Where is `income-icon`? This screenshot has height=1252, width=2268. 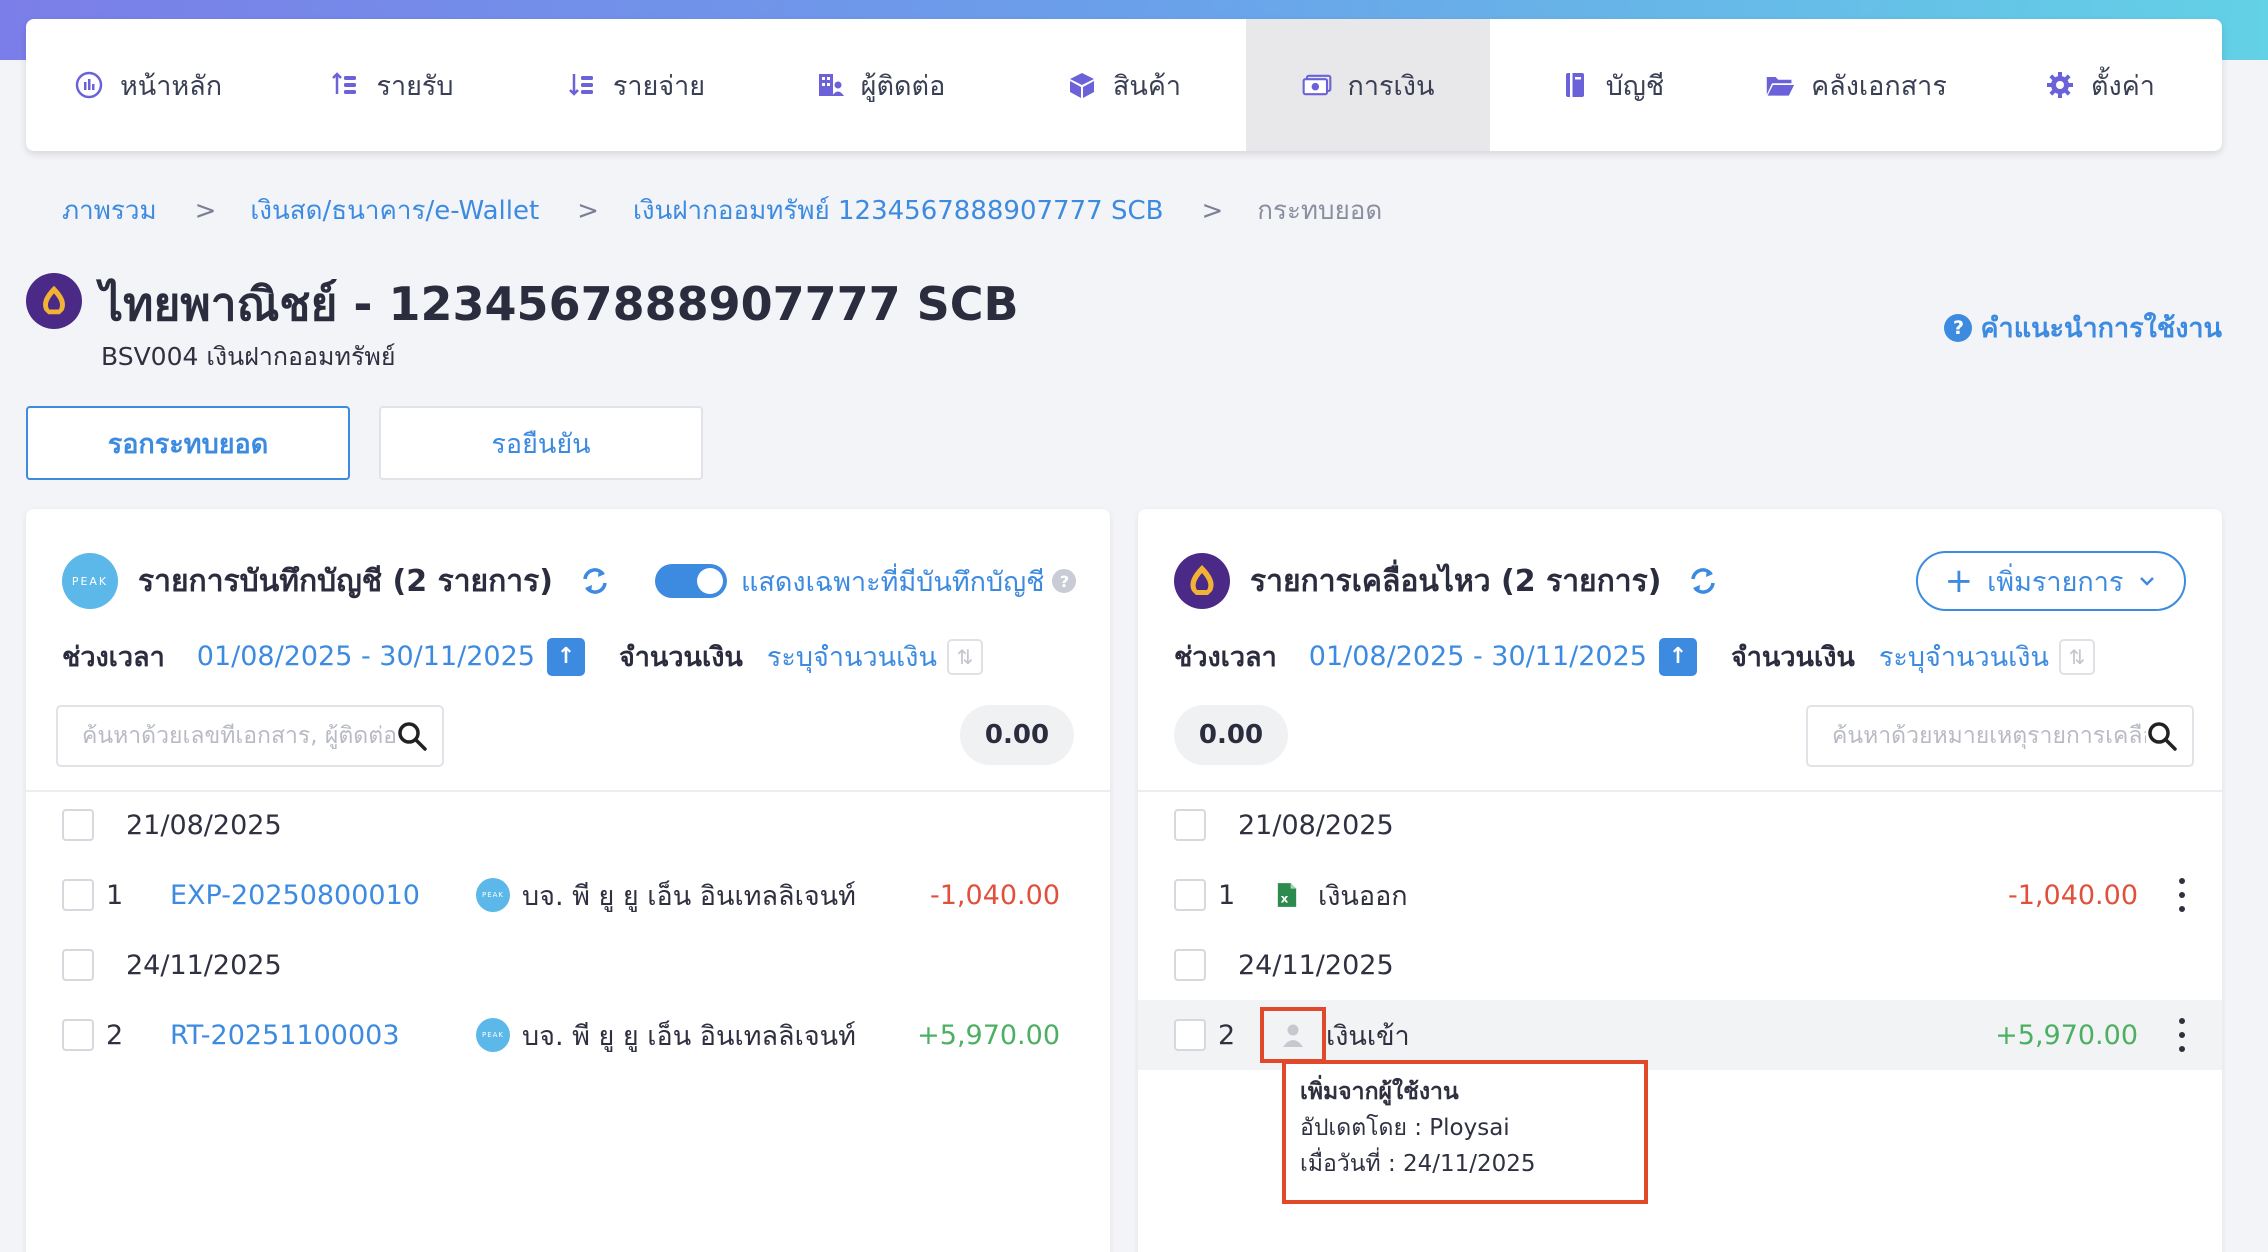 income-icon is located at coordinates (345, 85).